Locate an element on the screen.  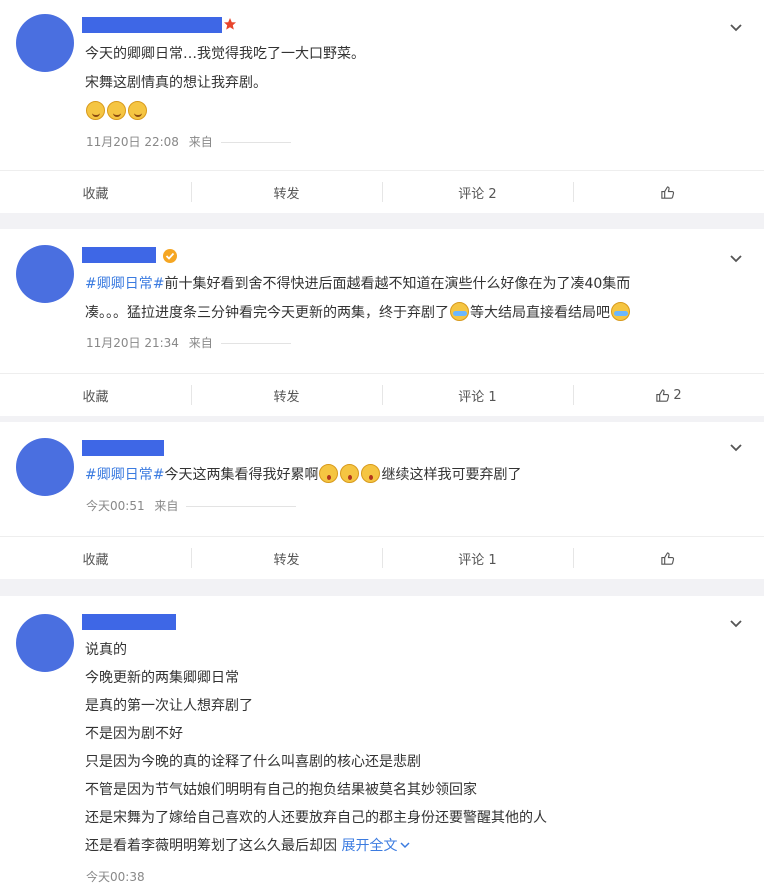
action-bar: 收藏 转发 评论 1 2 is located at coordinates (382, 394).